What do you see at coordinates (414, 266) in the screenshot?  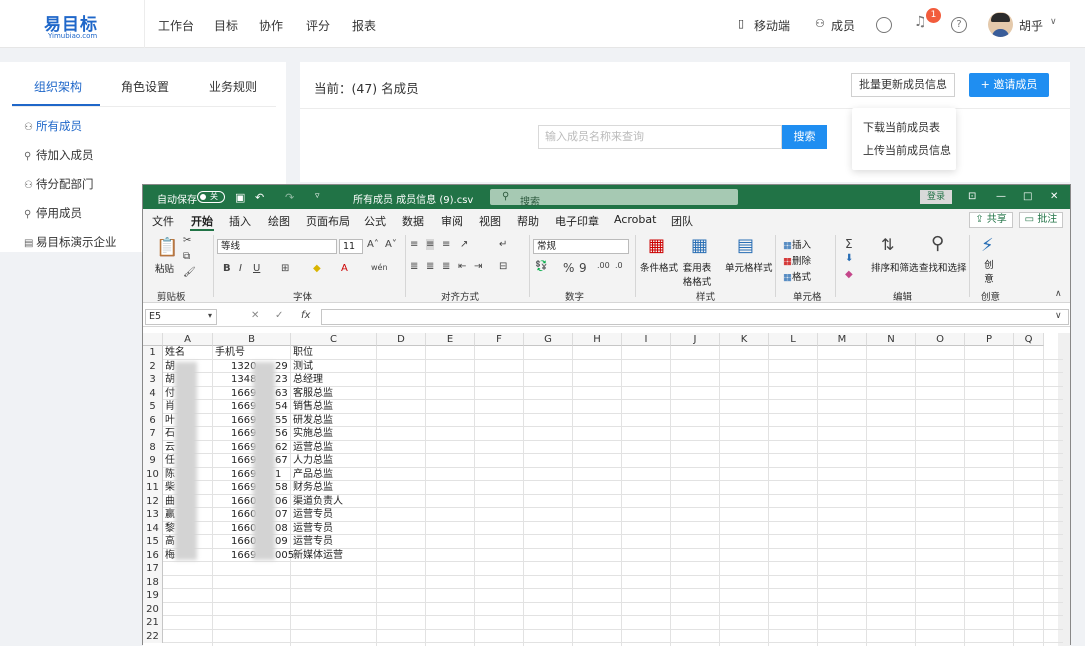 I see `align-left-icon: ≣` at bounding box center [414, 266].